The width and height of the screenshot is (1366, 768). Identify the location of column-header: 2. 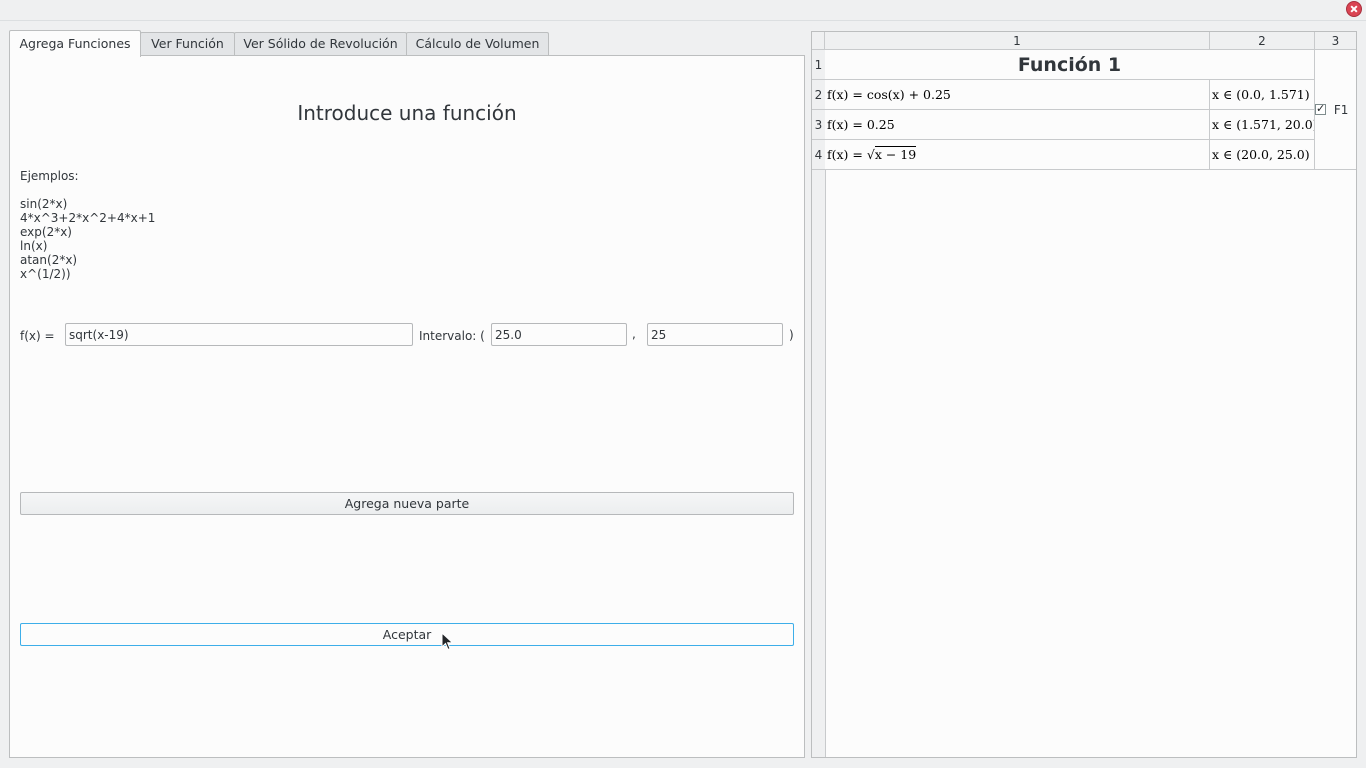
(1262, 41).